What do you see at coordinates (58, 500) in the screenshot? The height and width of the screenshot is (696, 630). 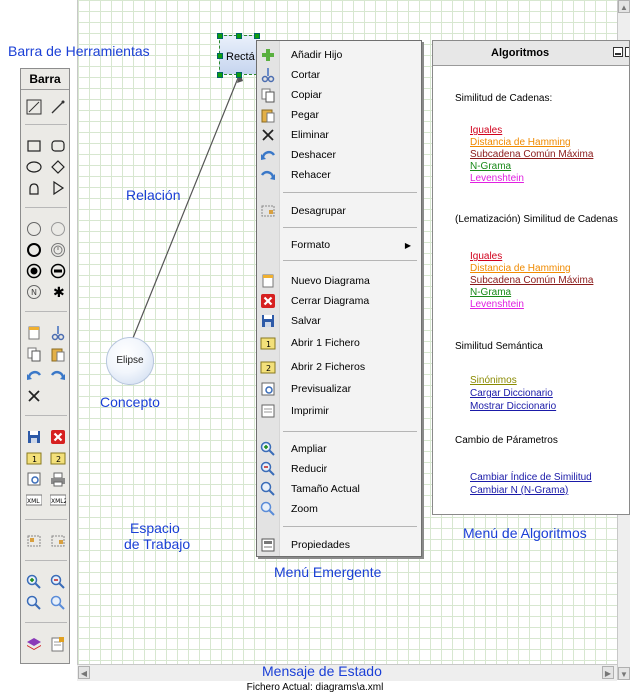 I see `export-xml2-icon: XML2` at bounding box center [58, 500].